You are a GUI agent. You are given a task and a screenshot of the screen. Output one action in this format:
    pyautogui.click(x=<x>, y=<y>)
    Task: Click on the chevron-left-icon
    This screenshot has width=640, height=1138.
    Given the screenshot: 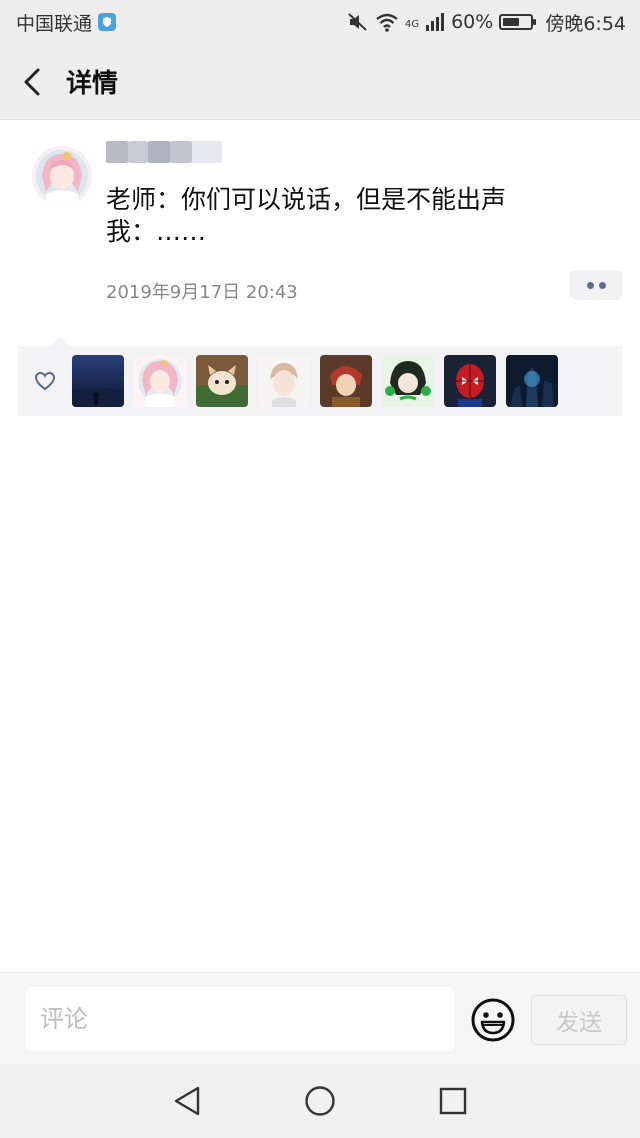 What is the action you would take?
    pyautogui.click(x=32, y=81)
    